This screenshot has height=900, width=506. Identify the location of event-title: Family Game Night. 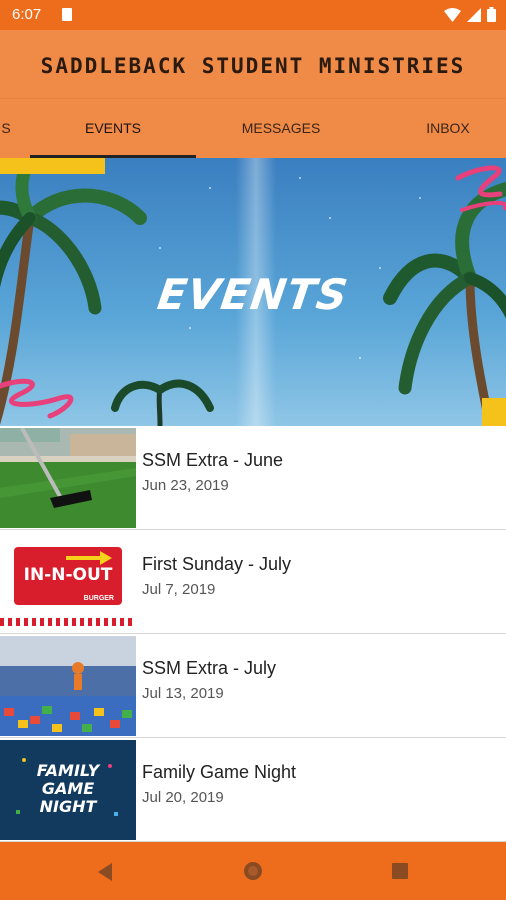
(219, 772).